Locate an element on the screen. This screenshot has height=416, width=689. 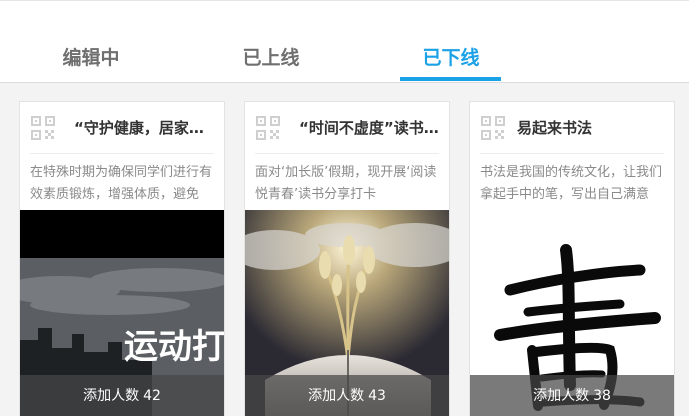
cover-image-text: 运动打卡 is located at coordinates (174, 347).